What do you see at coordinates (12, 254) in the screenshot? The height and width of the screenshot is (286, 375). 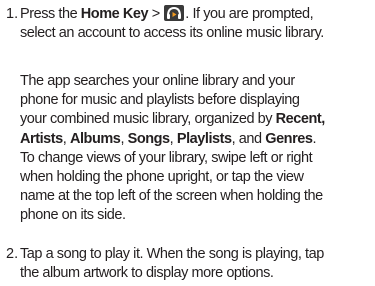 I see `step-number: 2.` at bounding box center [12, 254].